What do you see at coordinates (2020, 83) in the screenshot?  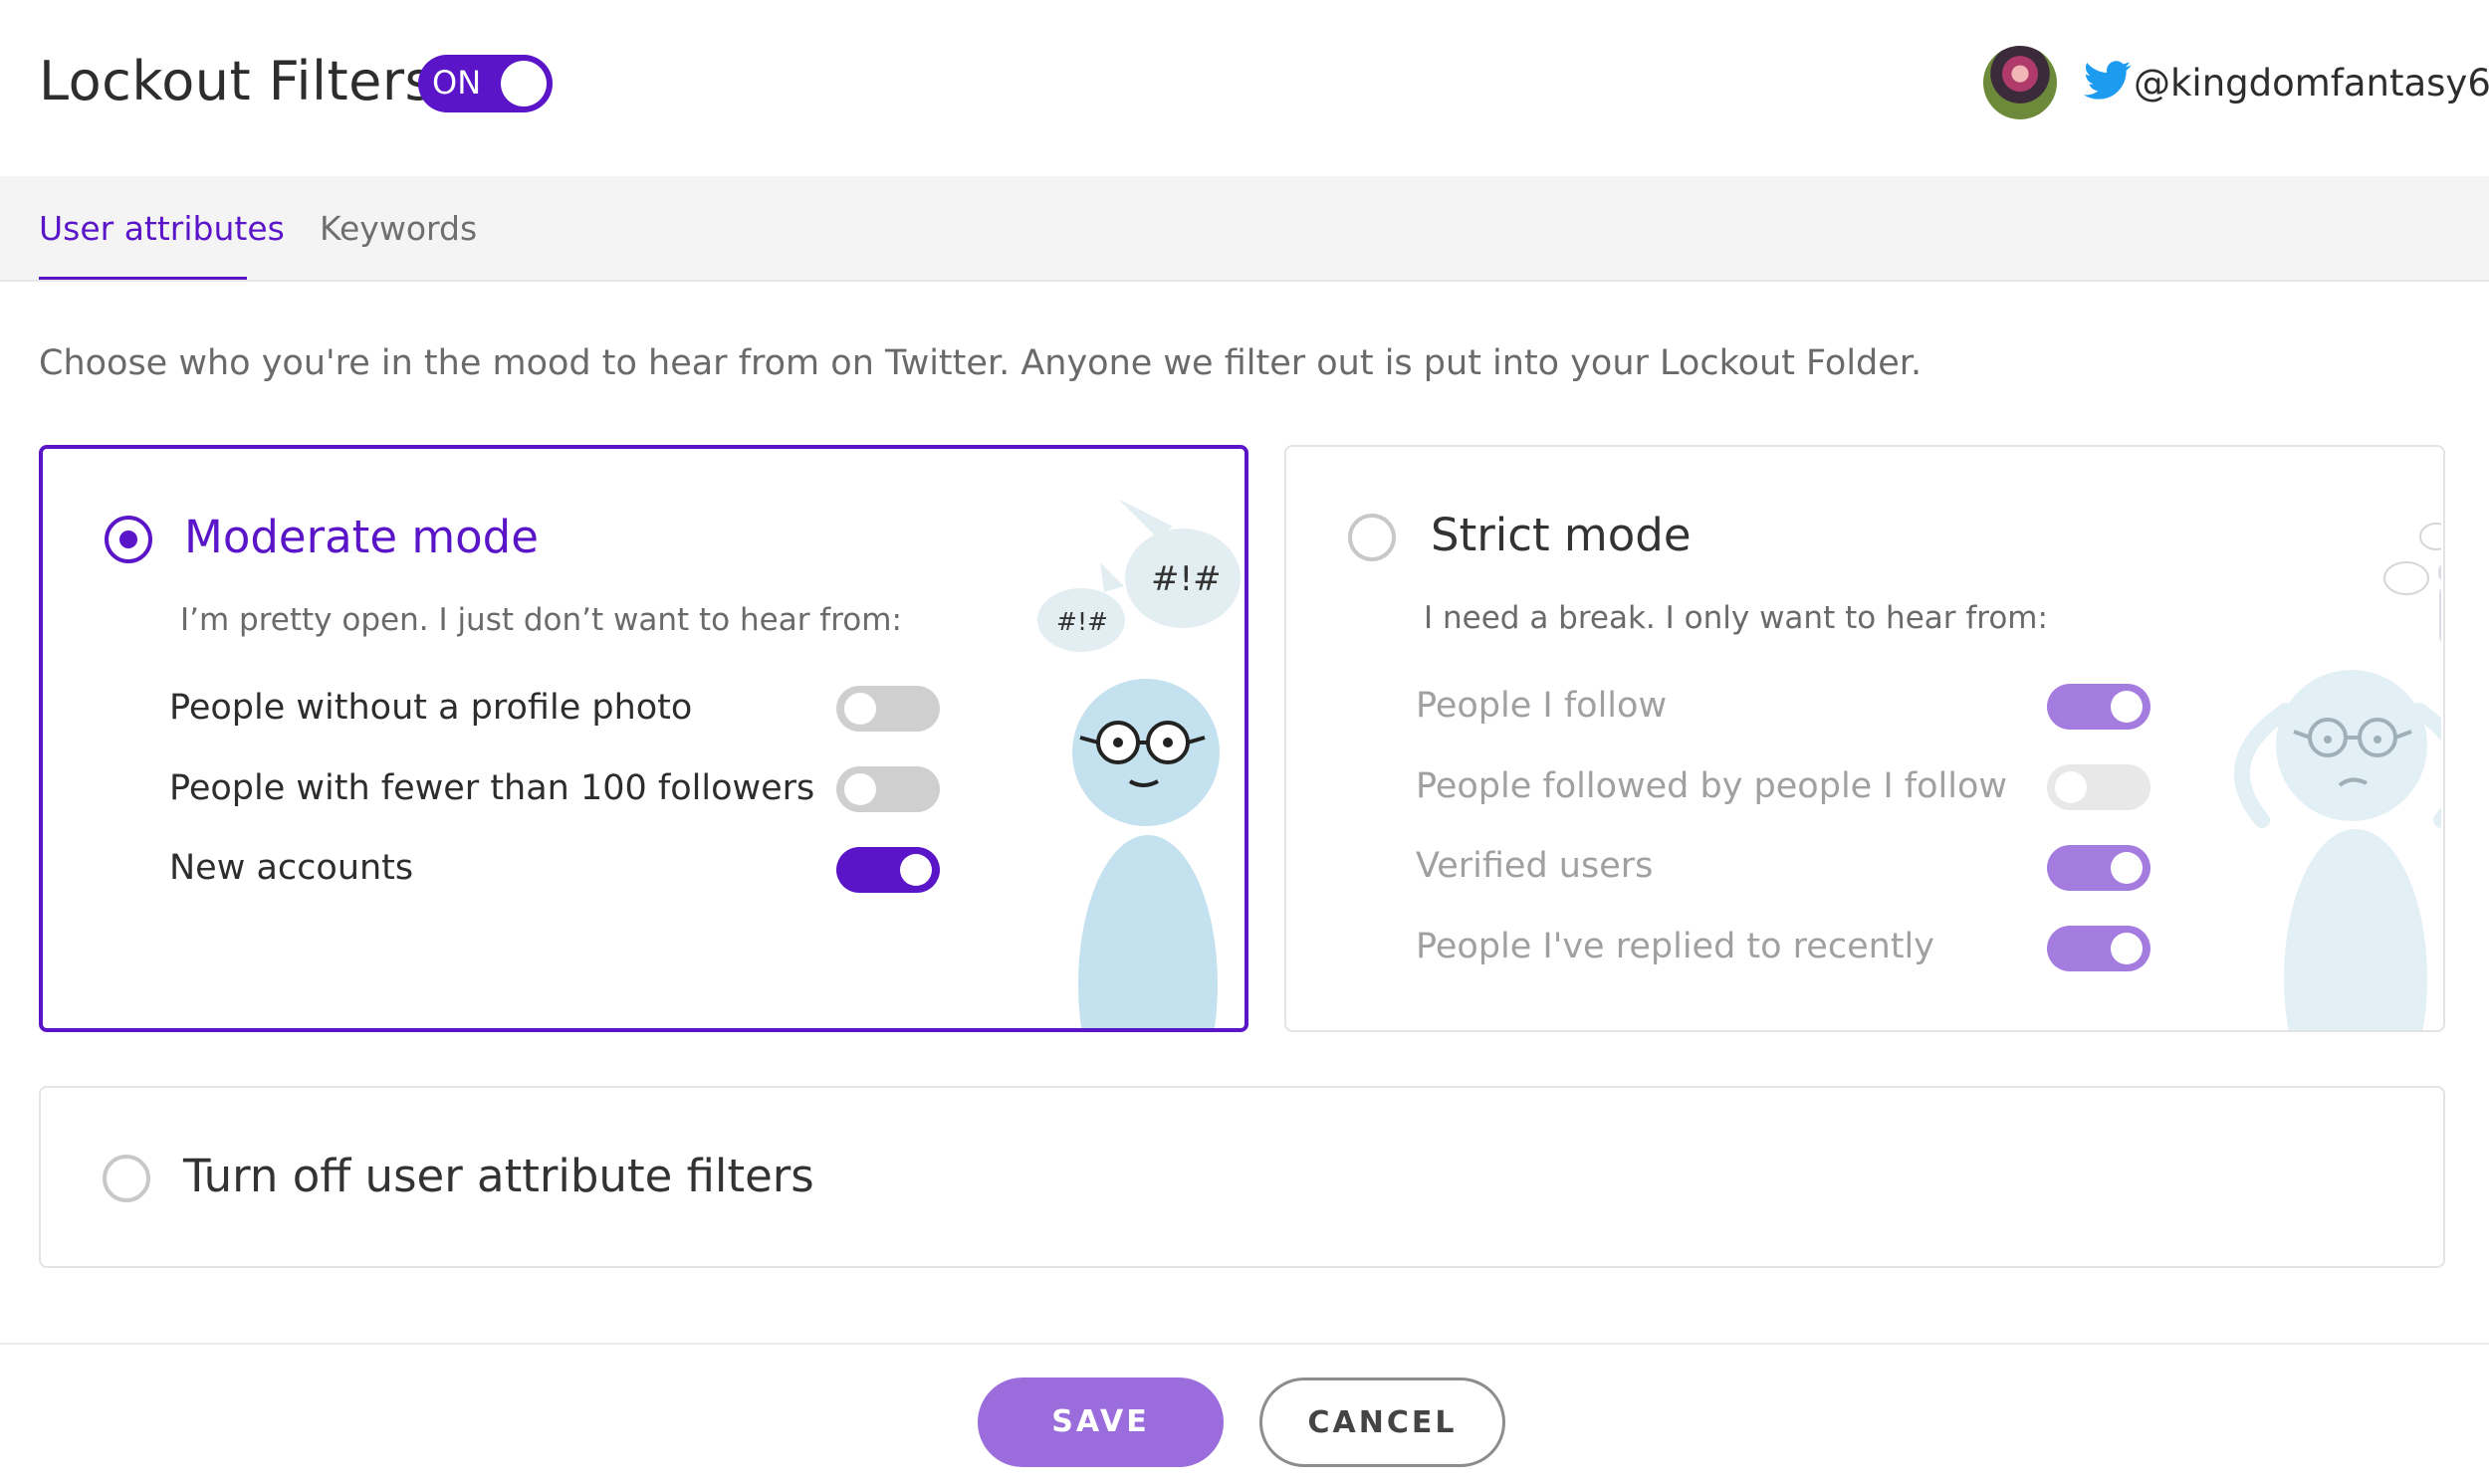 I see `avatar` at bounding box center [2020, 83].